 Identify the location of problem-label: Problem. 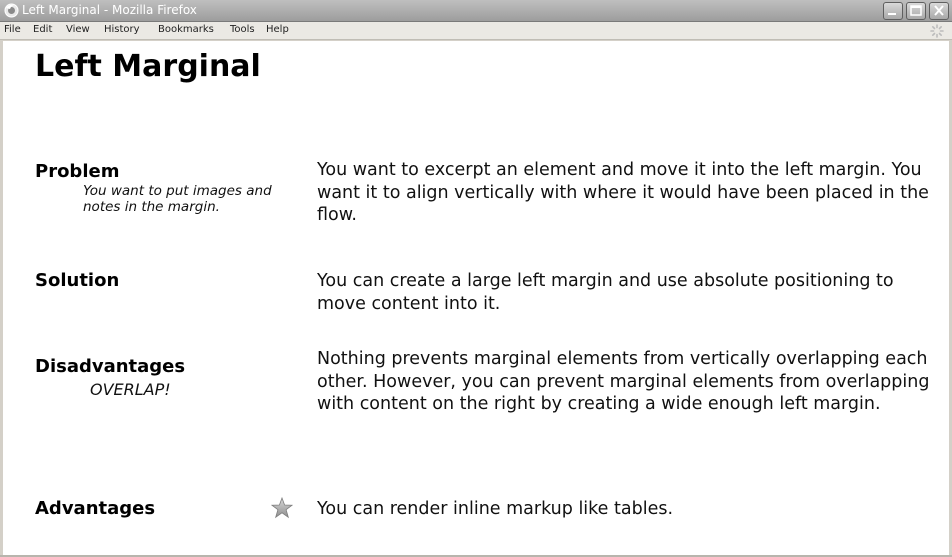
(77, 171).